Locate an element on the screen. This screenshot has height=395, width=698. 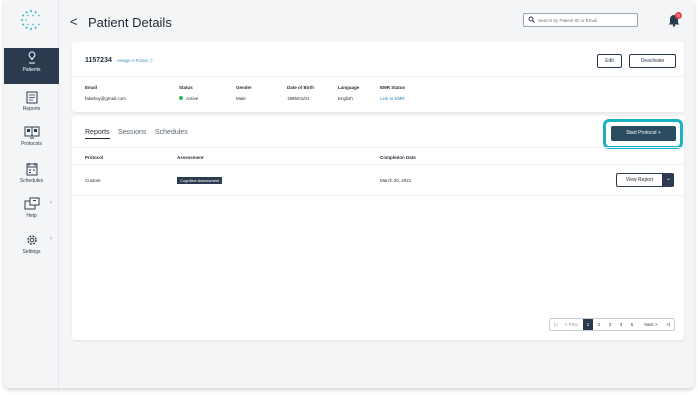
tab-reports: Reports is located at coordinates (97, 134).